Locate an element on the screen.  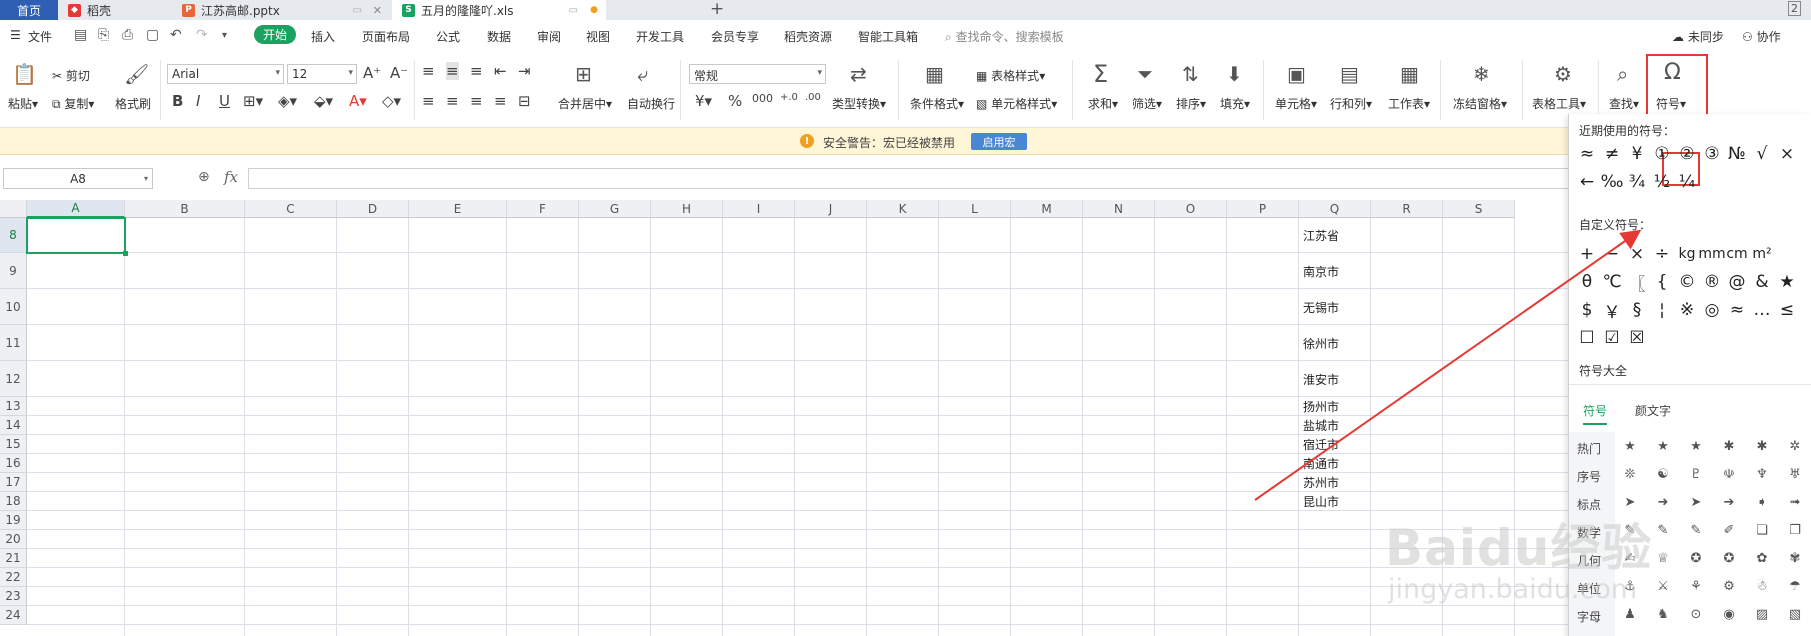
page-count-badge: 2 is located at coordinates (1794, 8).